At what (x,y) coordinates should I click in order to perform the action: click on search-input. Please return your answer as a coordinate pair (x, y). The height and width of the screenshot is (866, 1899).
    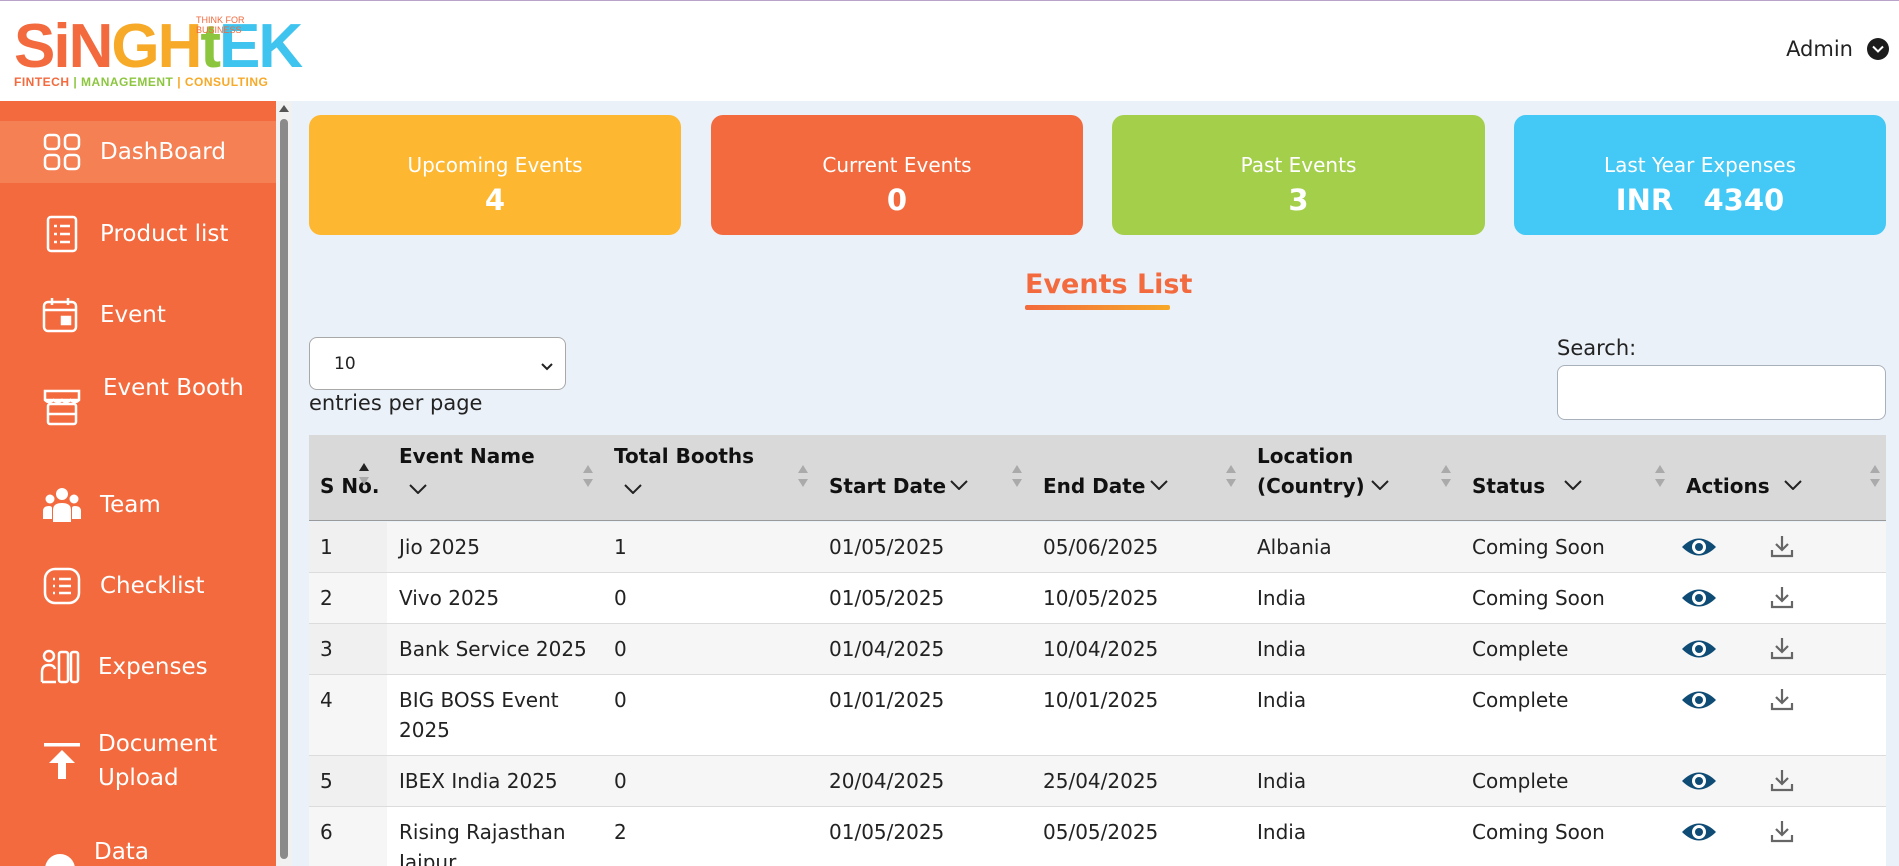
    Looking at the image, I should click on (1721, 392).